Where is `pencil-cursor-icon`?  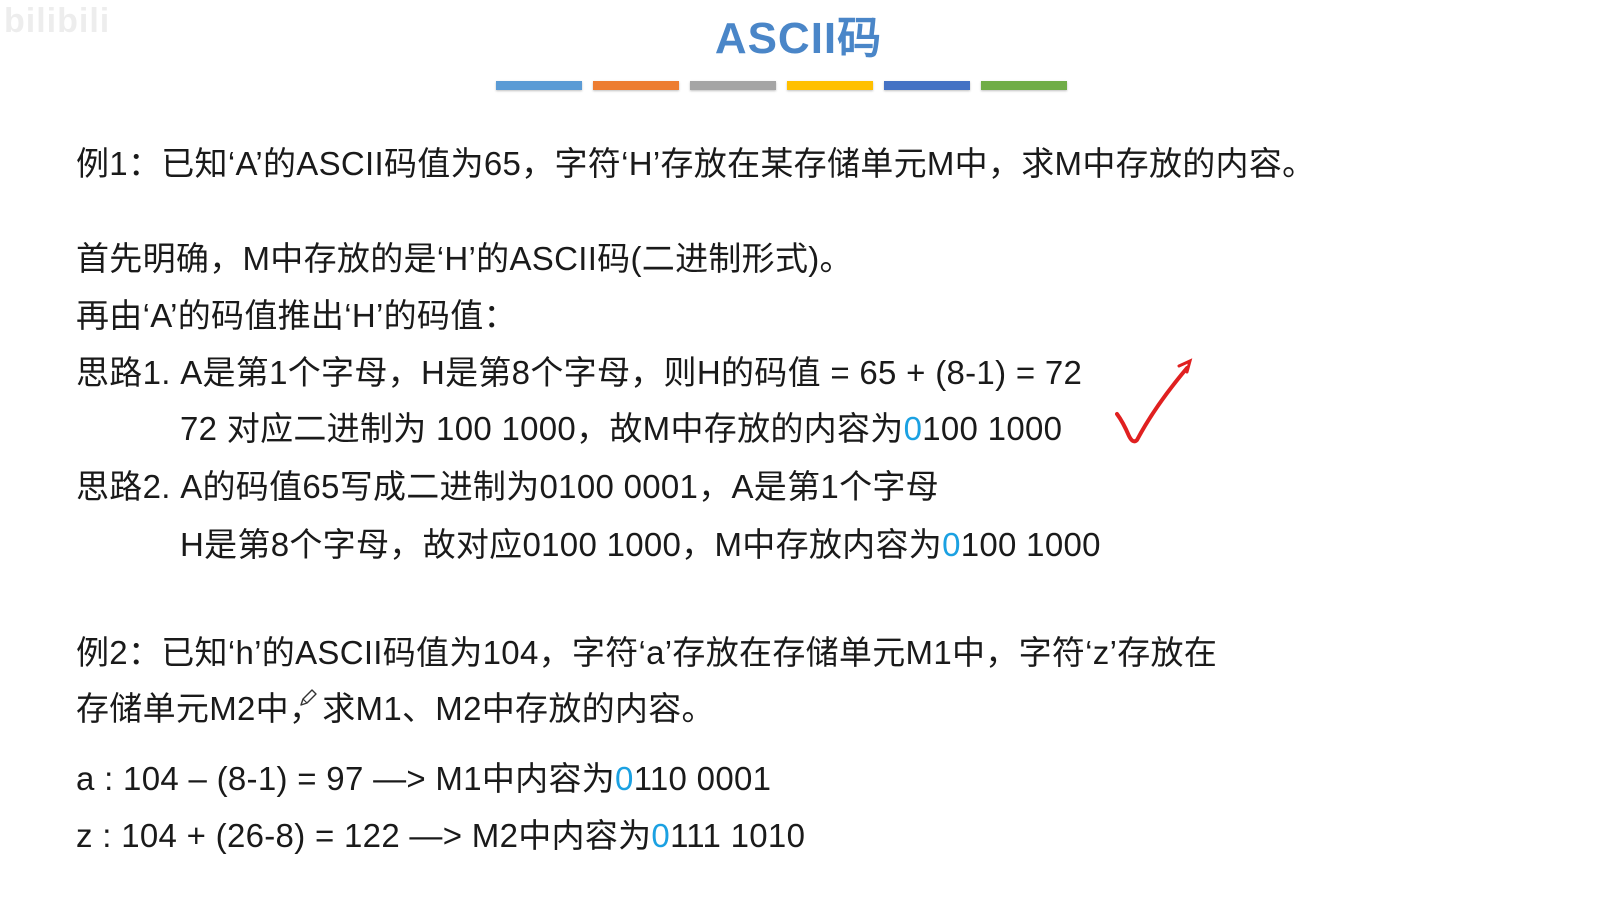
pencil-cursor-icon is located at coordinates (308, 697).